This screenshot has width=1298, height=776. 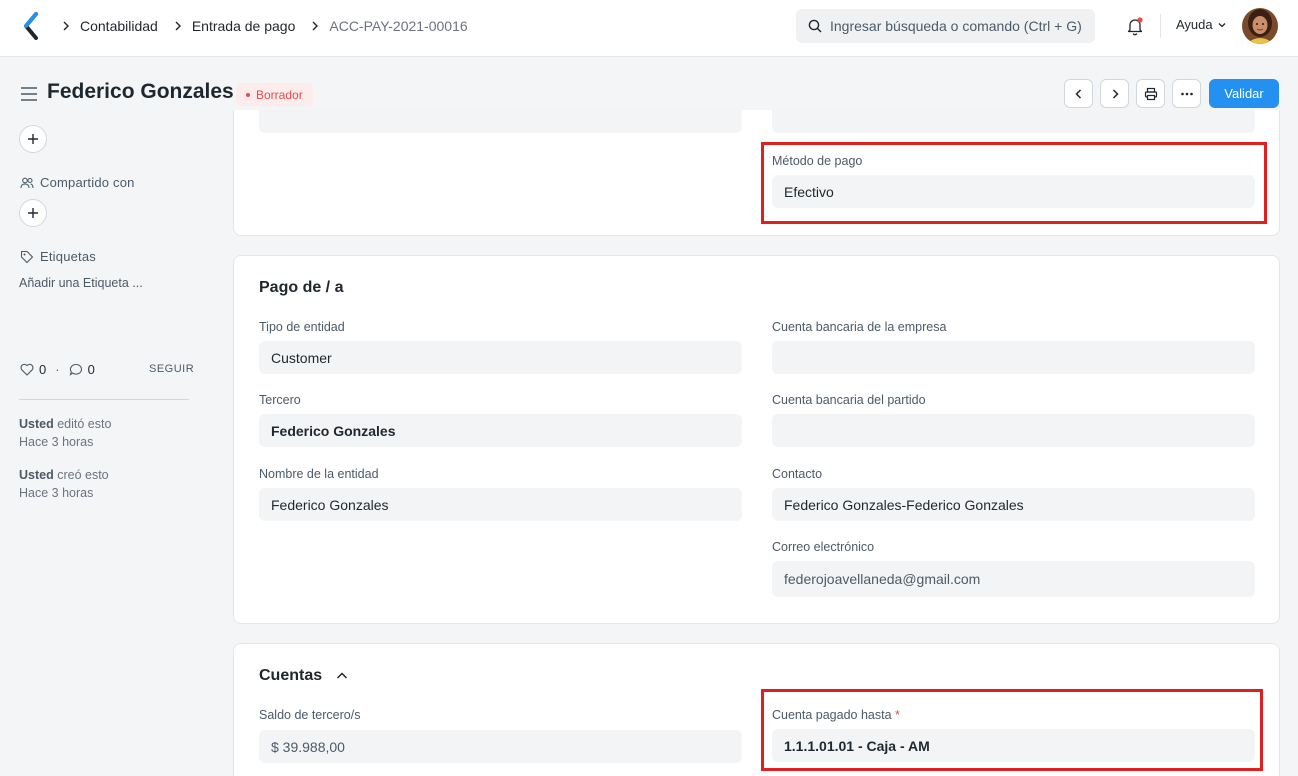 I want to click on next-doc-button, so click(x=1114, y=93).